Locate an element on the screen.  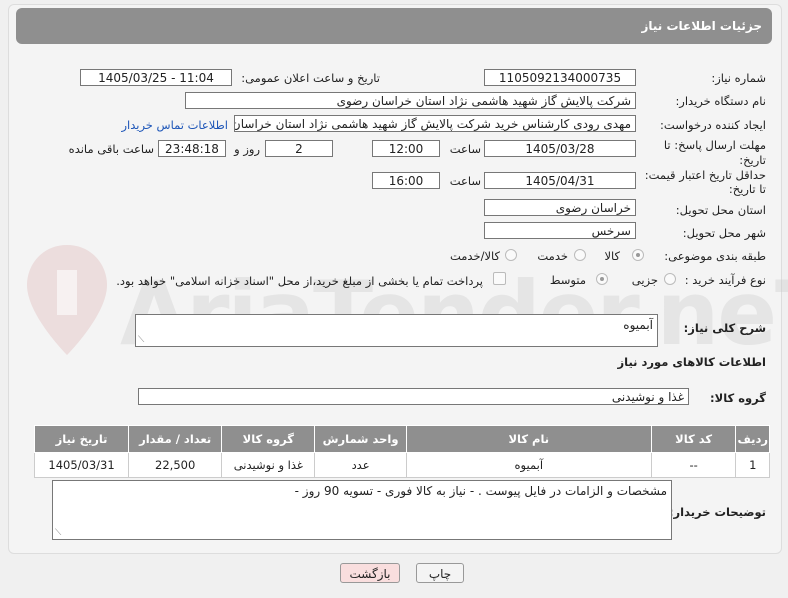
deadline-time-field: 12:00 is located at coordinates (406, 148).